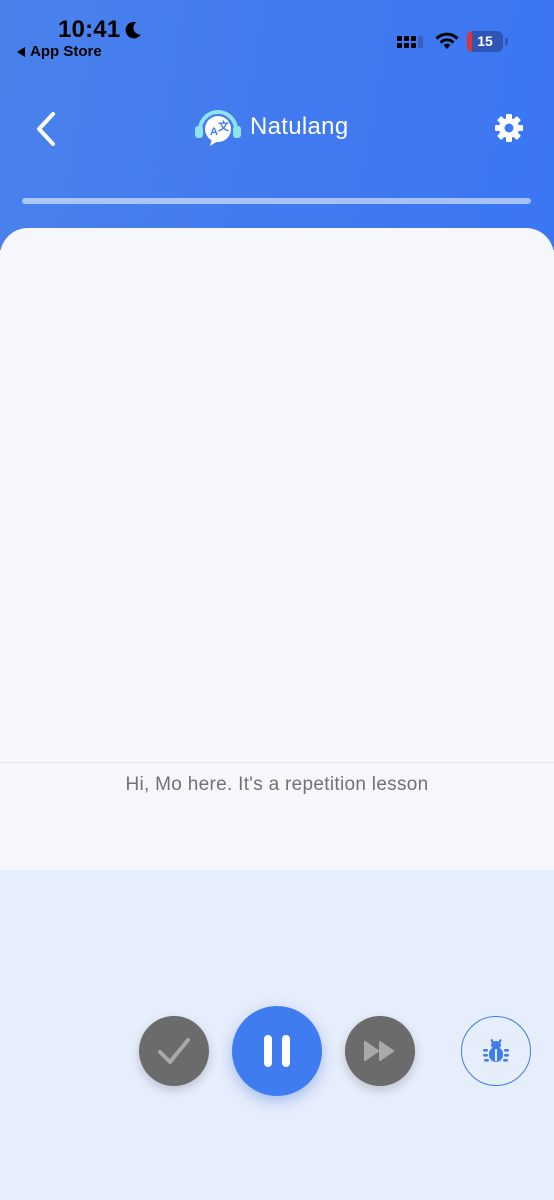  I want to click on check-button, so click(174, 1051).